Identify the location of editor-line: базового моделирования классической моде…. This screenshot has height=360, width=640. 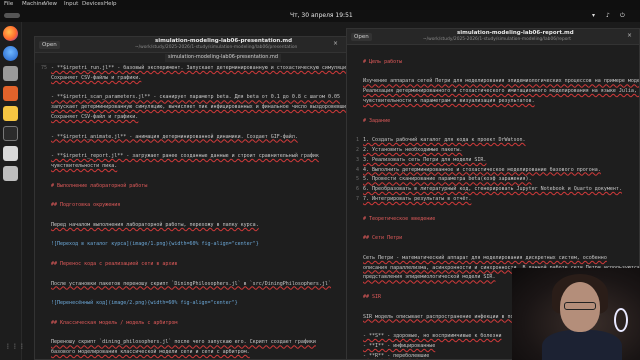
(194, 352).